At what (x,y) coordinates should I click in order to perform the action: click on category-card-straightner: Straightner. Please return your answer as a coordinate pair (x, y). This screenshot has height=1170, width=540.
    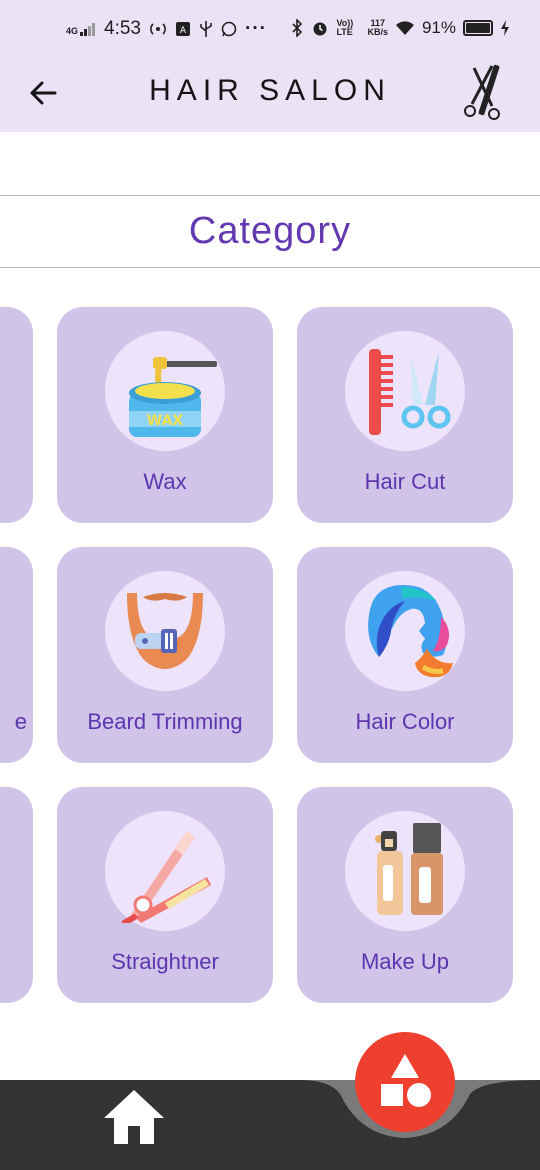
    Looking at the image, I should click on (165, 895).